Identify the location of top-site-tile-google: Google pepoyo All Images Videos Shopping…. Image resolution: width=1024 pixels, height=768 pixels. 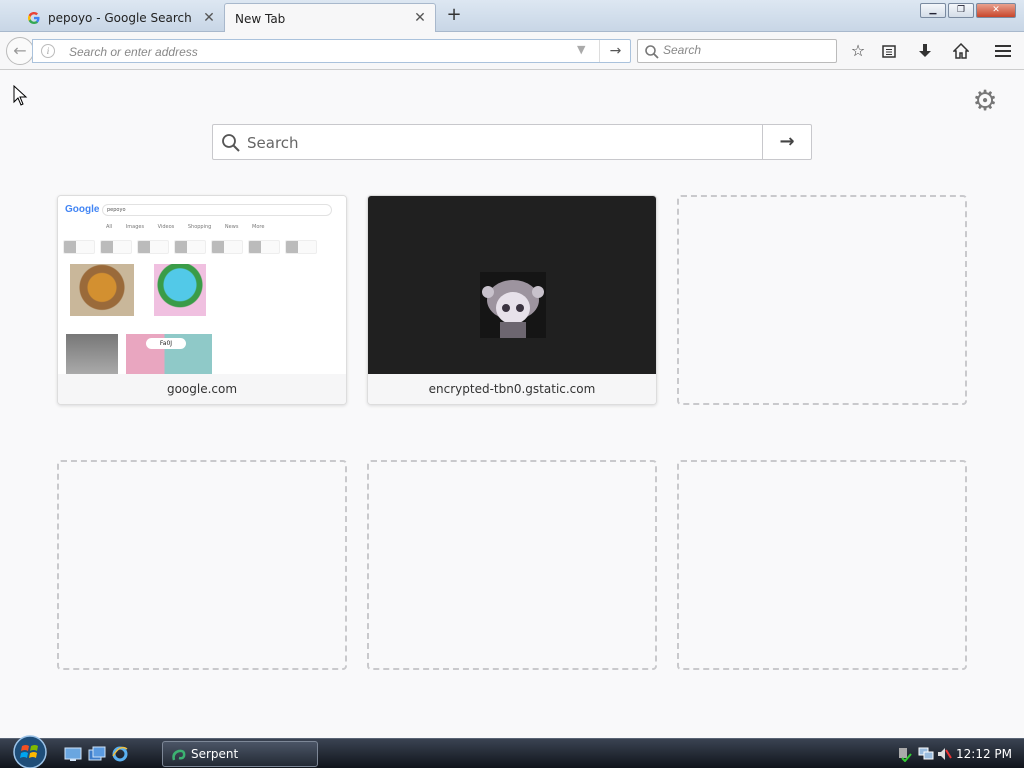
(202, 300).